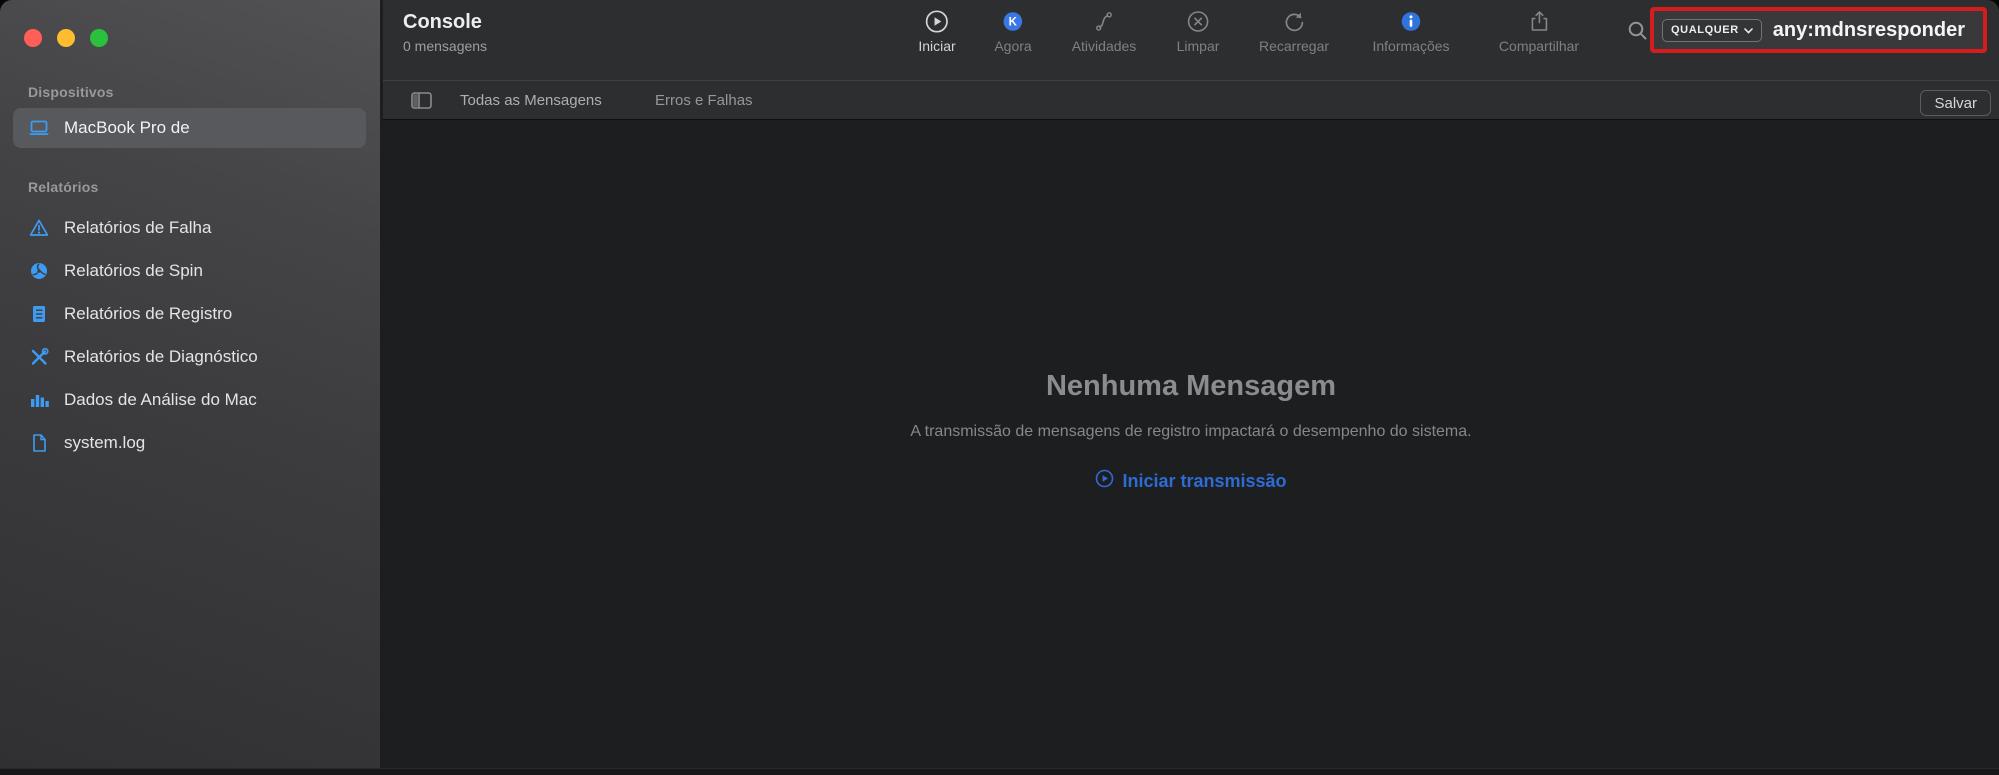  I want to click on start-button: Iniciar, so click(937, 31).